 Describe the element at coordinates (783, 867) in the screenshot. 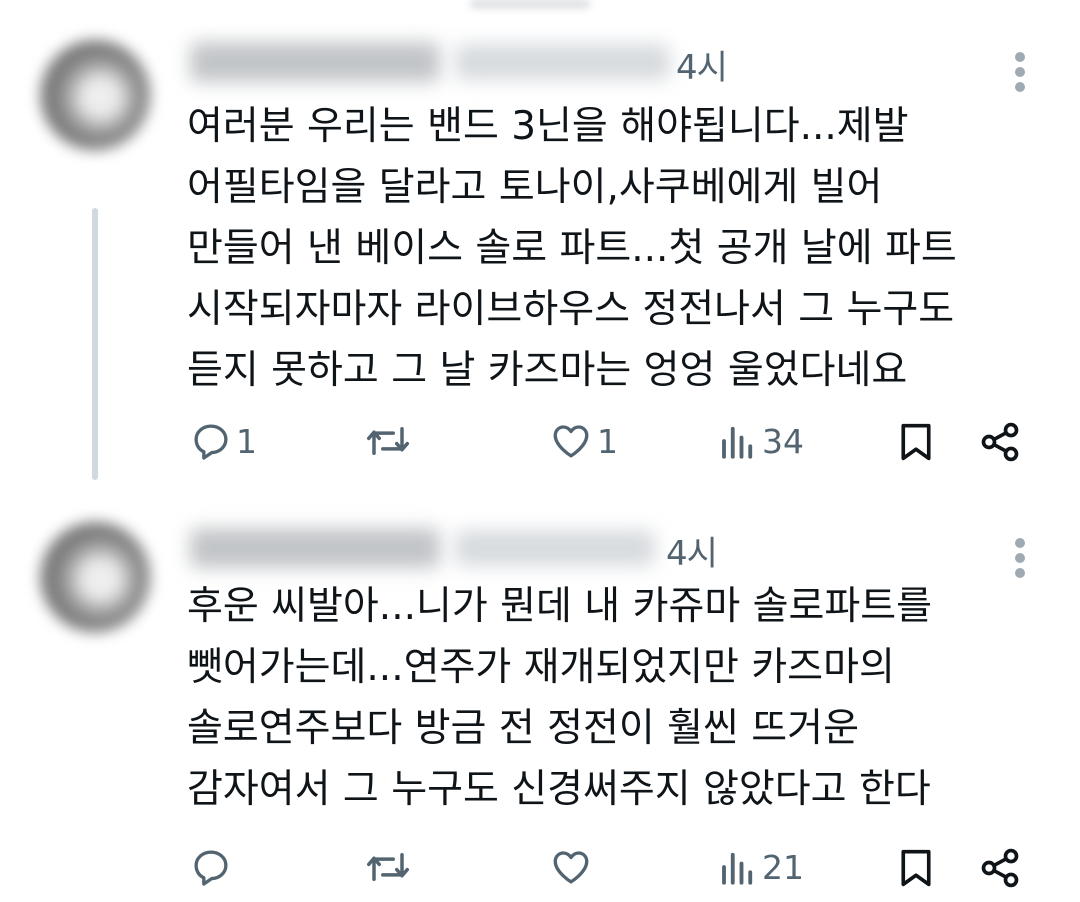

I see `views-count: 21` at that location.